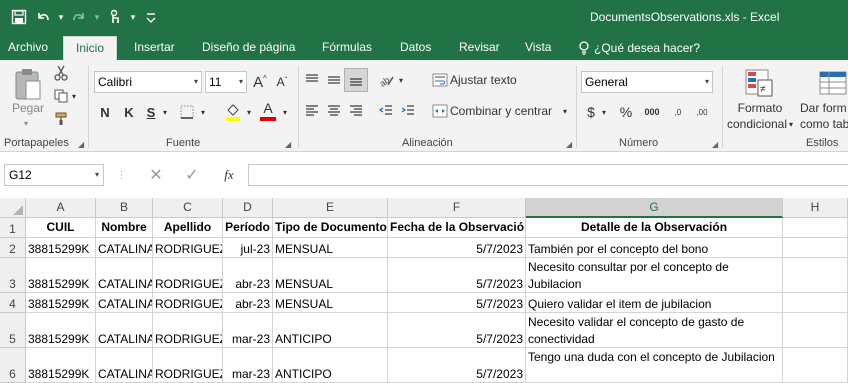 Image resolution: width=848 pixels, height=383 pixels. I want to click on row-header: 3, so click(13, 275).